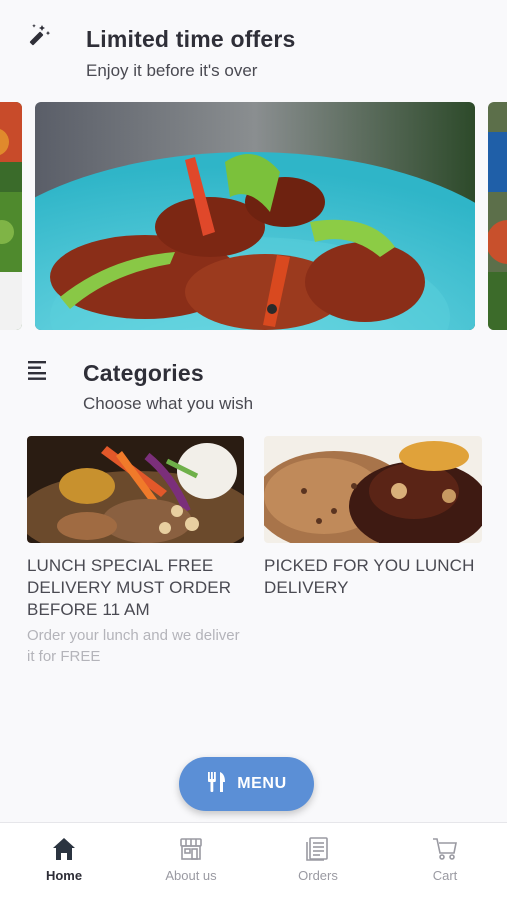  What do you see at coordinates (497, 216) in the screenshot?
I see `offer-slide-next` at bounding box center [497, 216].